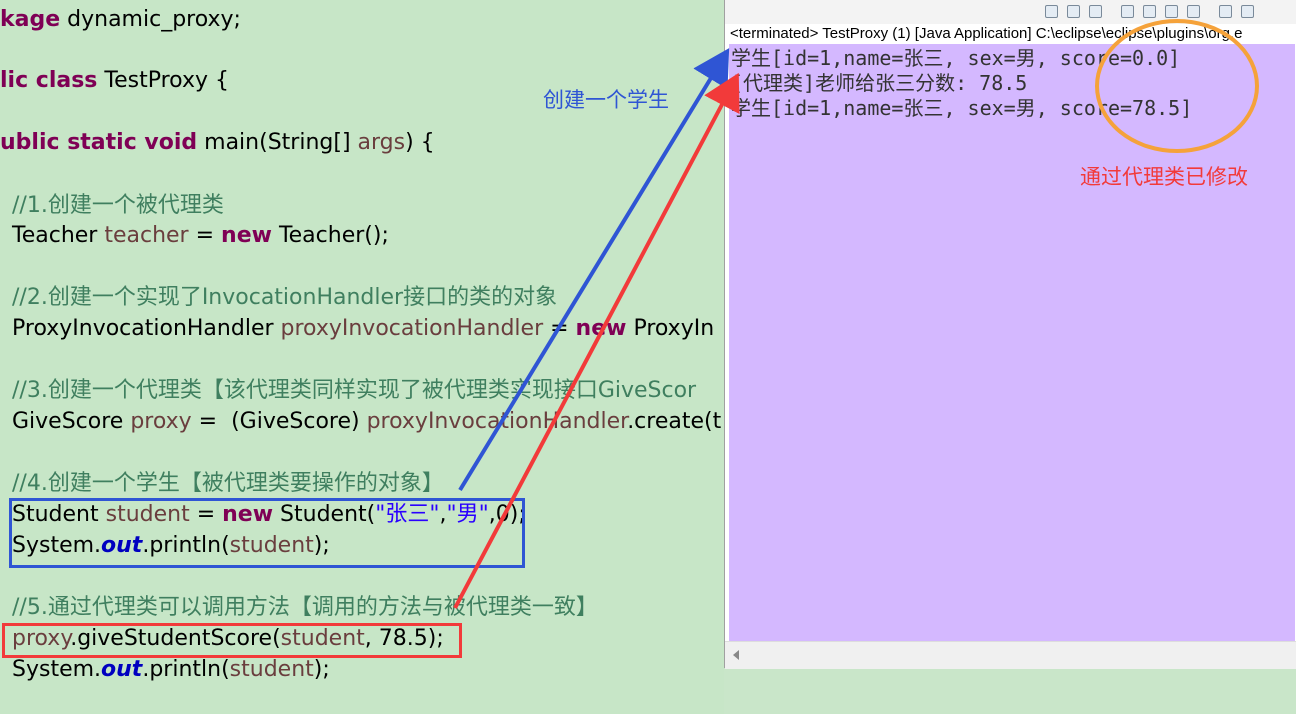  What do you see at coordinates (1177, 86) in the screenshot?
I see `score-highlight-ellipse` at bounding box center [1177, 86].